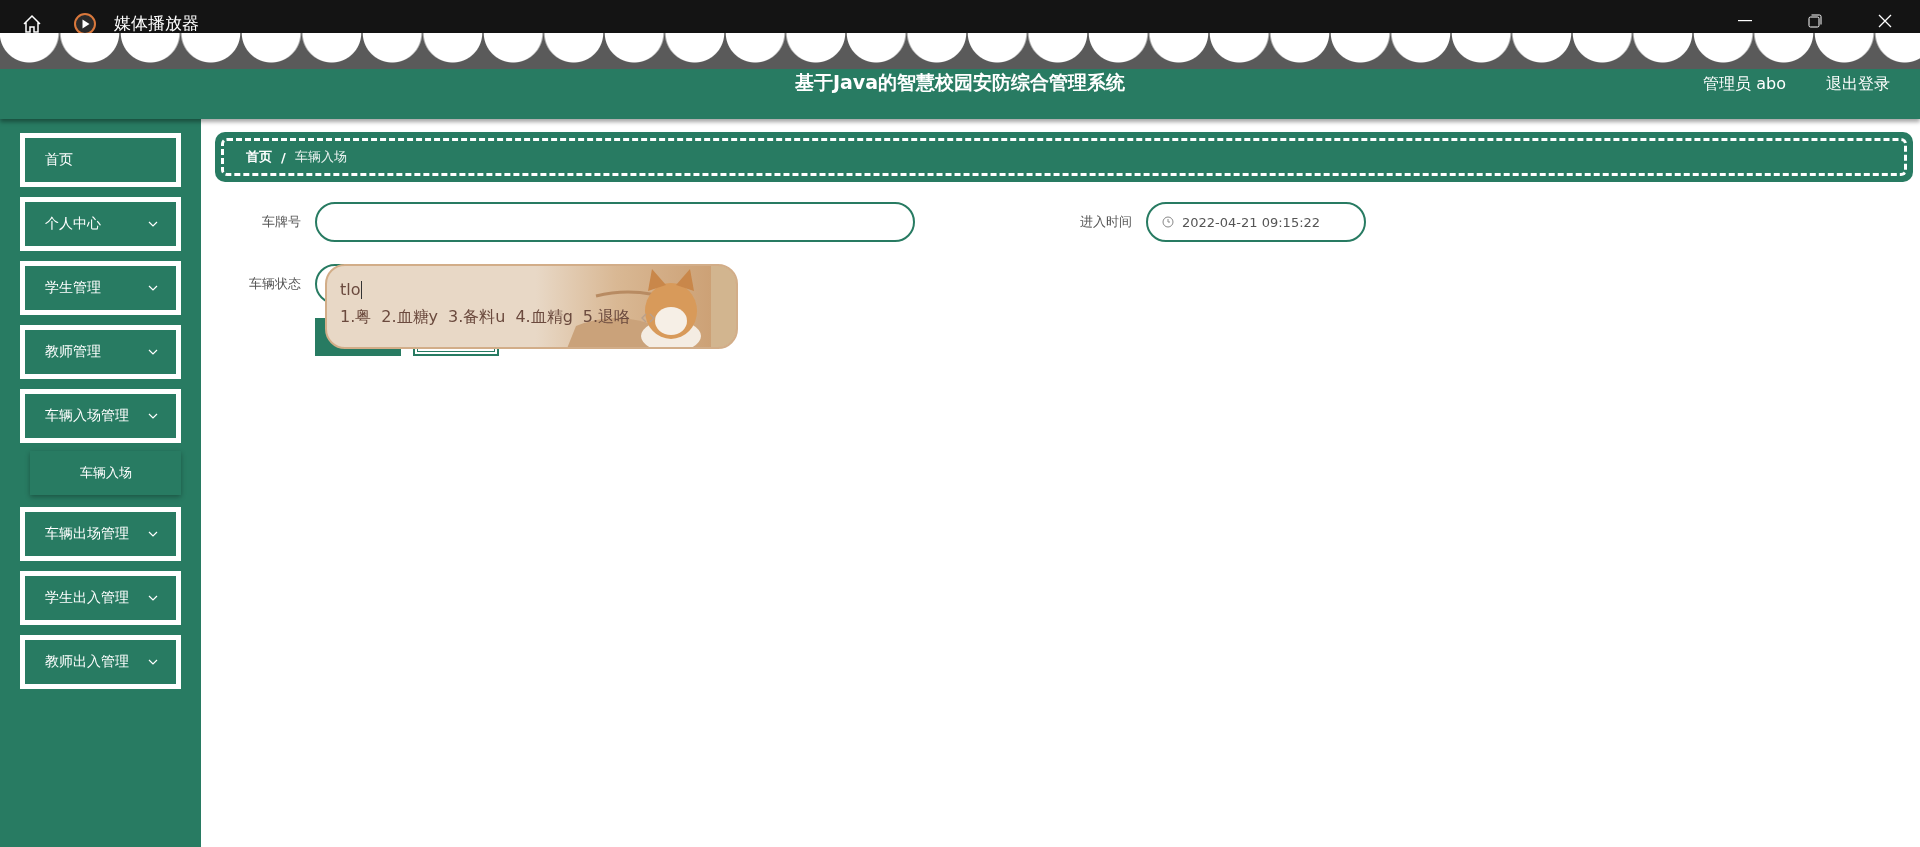  Describe the element at coordinates (544, 317) in the screenshot. I see `ime-candidate: 4.血精g` at that location.